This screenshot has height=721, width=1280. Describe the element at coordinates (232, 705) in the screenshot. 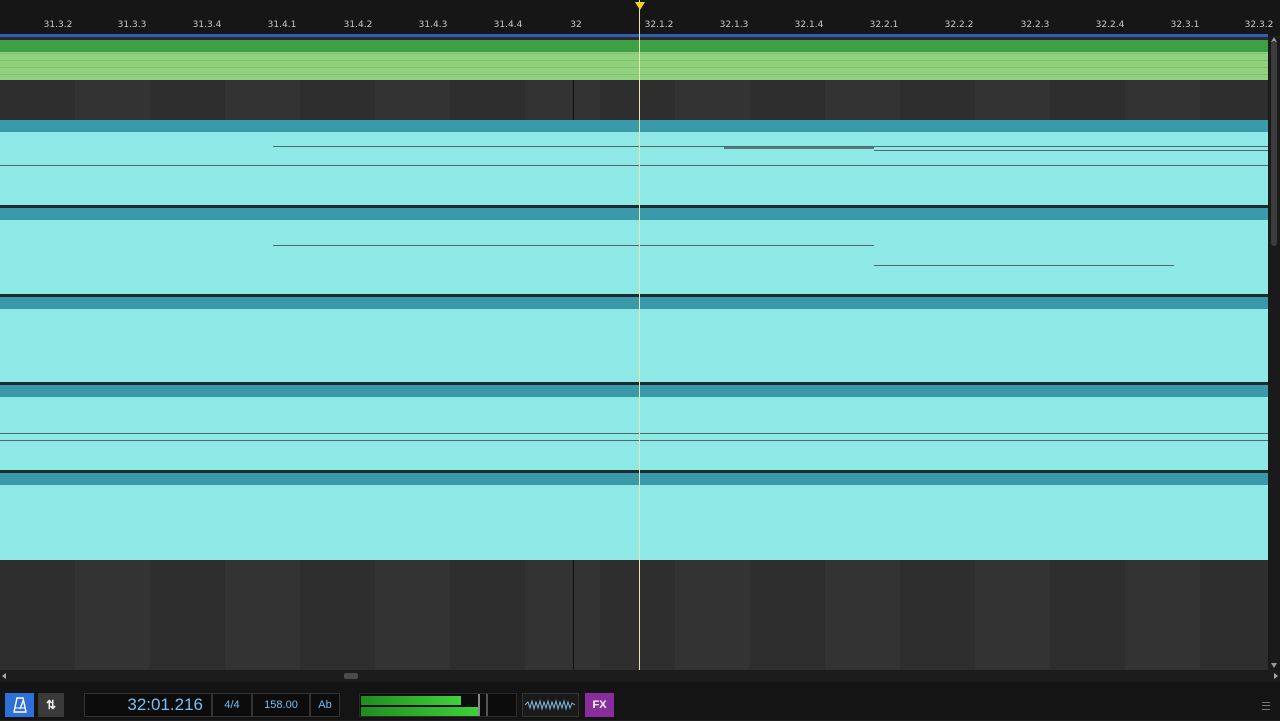

I see `time-signature-display: 4/4` at that location.